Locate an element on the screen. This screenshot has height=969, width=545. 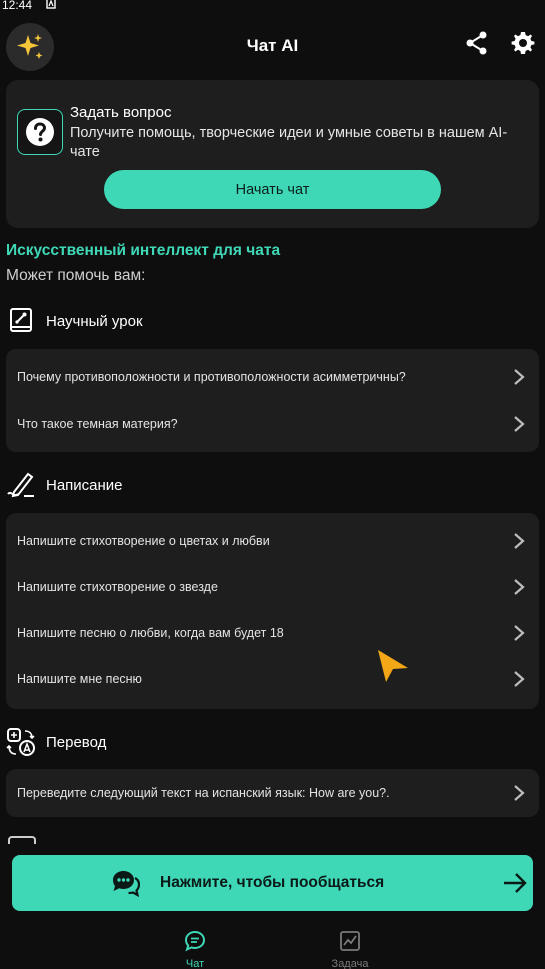
notification-icon is located at coordinates (51, 4).